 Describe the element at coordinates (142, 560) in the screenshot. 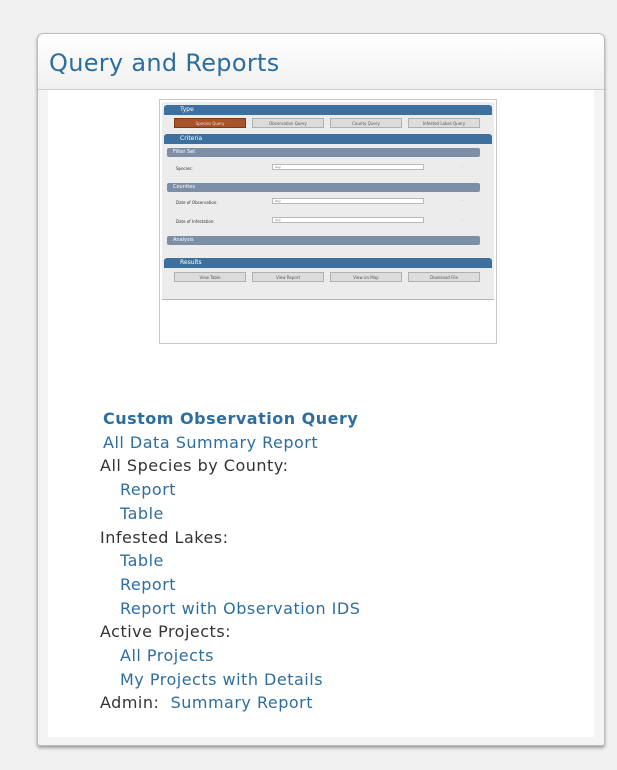

I see `infested-lakes-table-link: Table` at that location.